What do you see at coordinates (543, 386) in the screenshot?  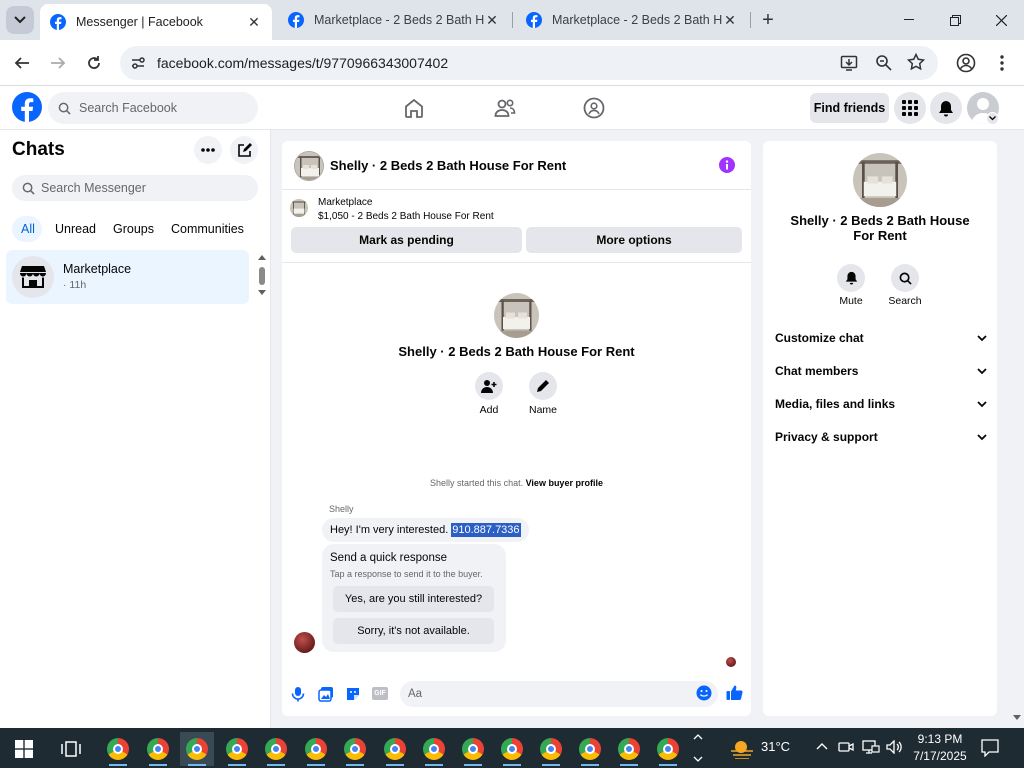 I see `pencil-icon` at bounding box center [543, 386].